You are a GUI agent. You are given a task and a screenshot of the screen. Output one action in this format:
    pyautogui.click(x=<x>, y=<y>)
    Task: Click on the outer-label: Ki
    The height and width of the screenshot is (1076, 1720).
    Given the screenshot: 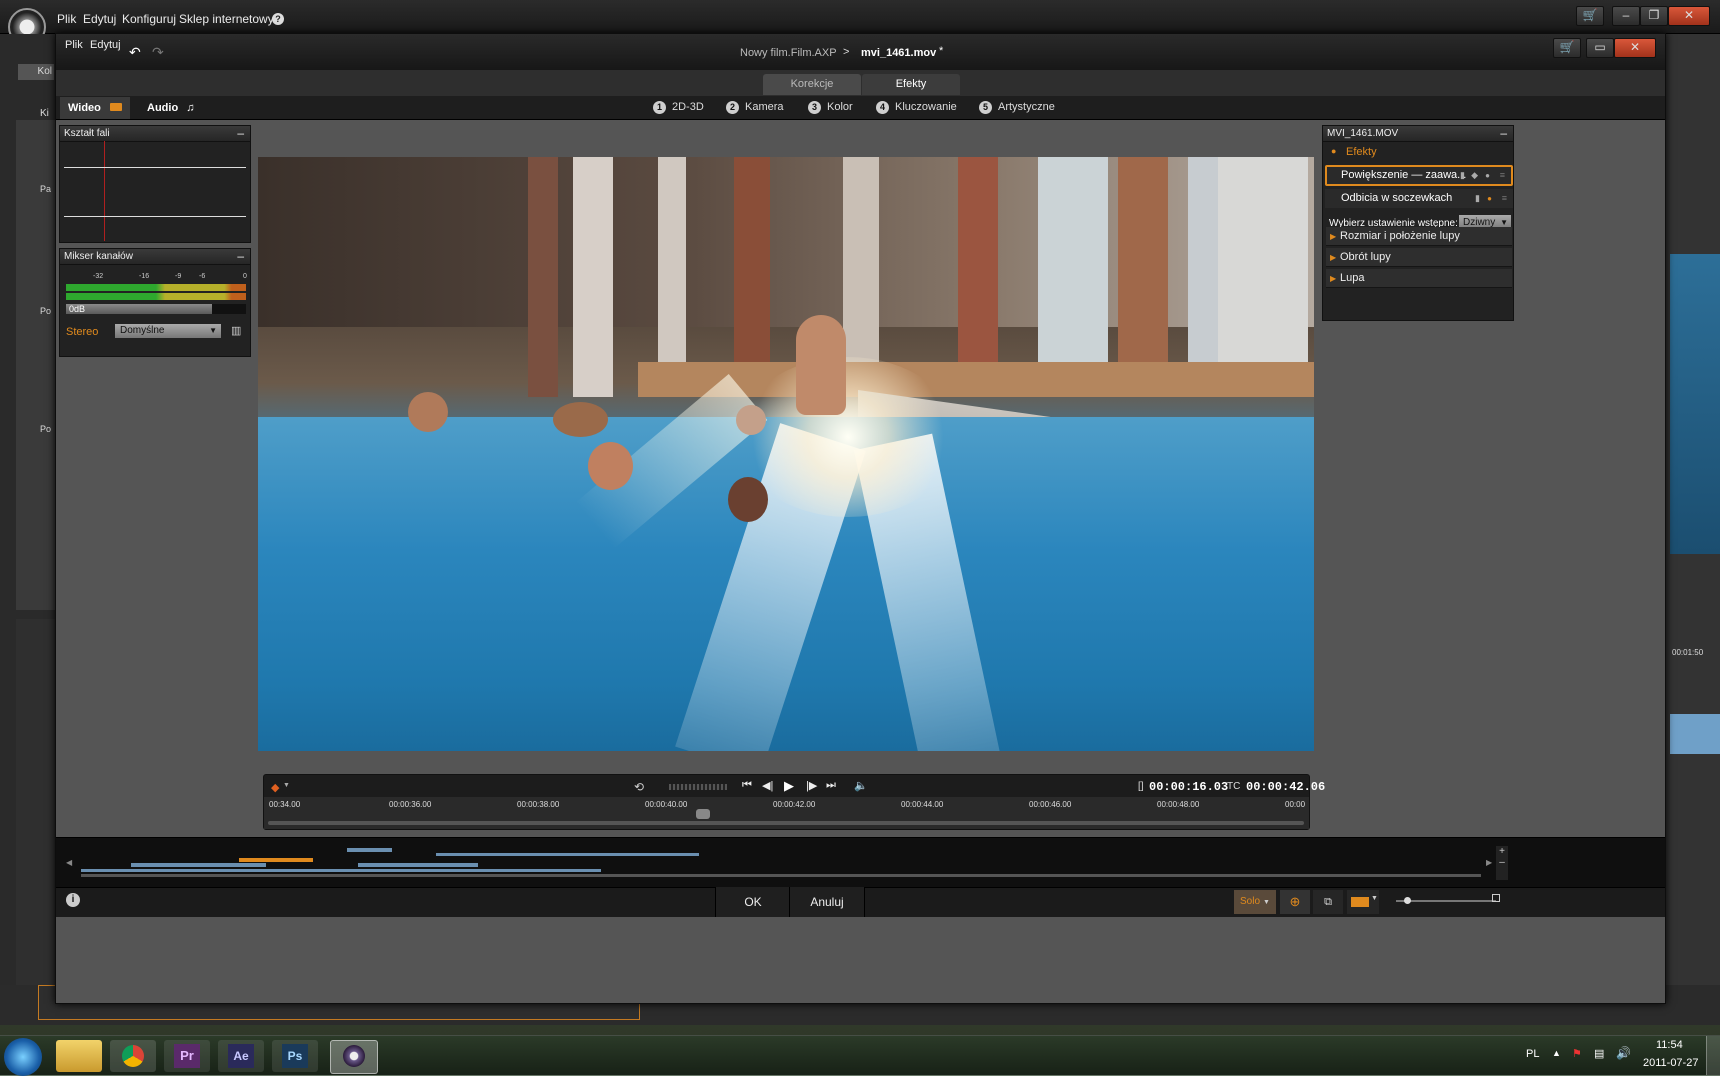 What is the action you would take?
    pyautogui.click(x=44, y=113)
    